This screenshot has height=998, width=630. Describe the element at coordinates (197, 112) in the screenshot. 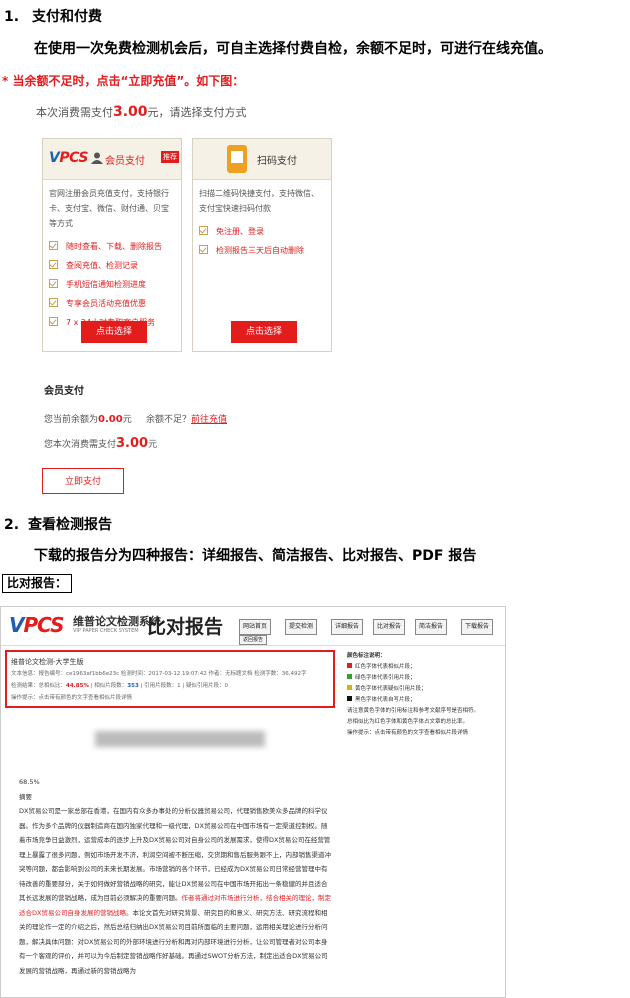

I see `payment-line-suffix: 元，请选择支付方式` at that location.